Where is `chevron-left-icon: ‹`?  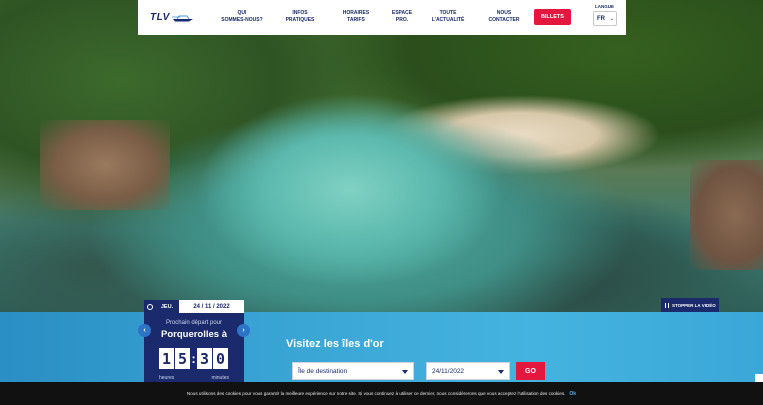 chevron-left-icon: ‹ is located at coordinates (144, 330).